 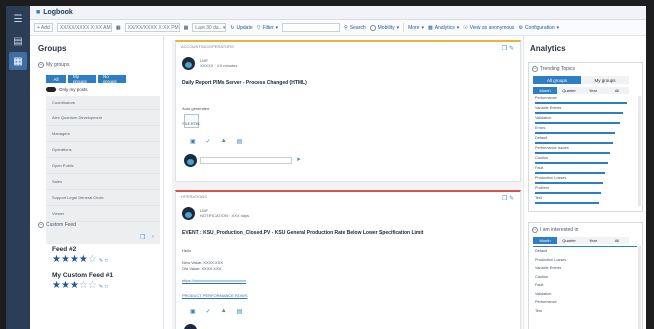 What do you see at coordinates (546, 98) in the screenshot?
I see `trending-topic-label: Performance` at bounding box center [546, 98].